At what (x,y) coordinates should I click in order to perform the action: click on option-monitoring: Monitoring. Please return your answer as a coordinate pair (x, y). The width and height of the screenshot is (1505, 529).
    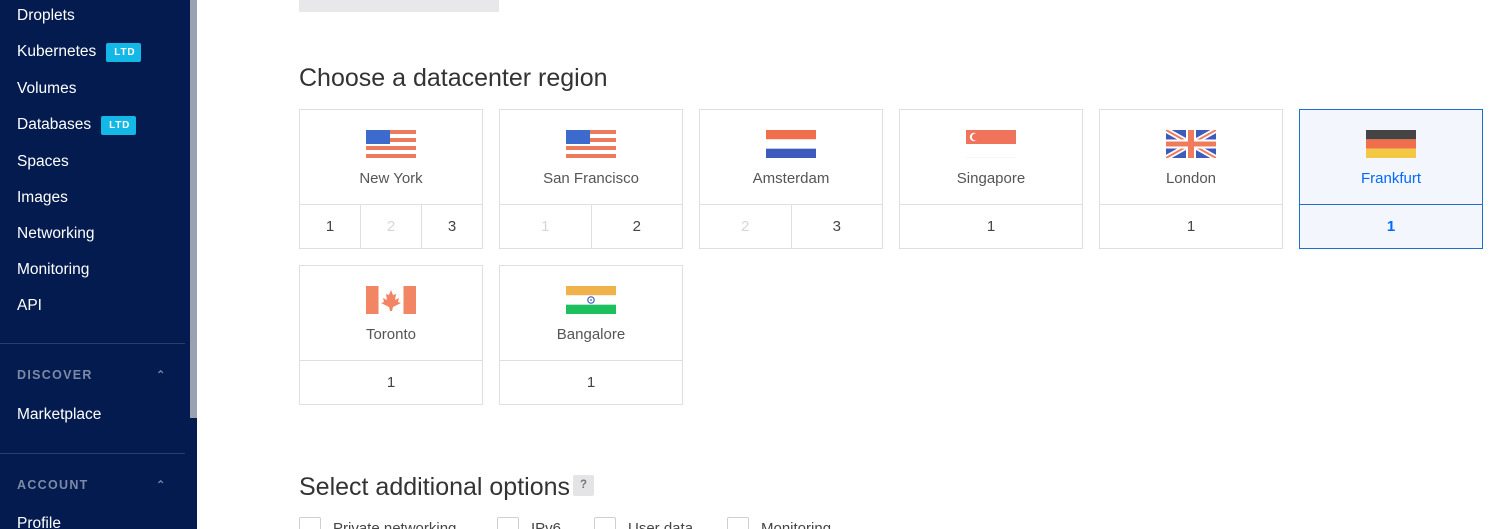
    Looking at the image, I should click on (779, 523).